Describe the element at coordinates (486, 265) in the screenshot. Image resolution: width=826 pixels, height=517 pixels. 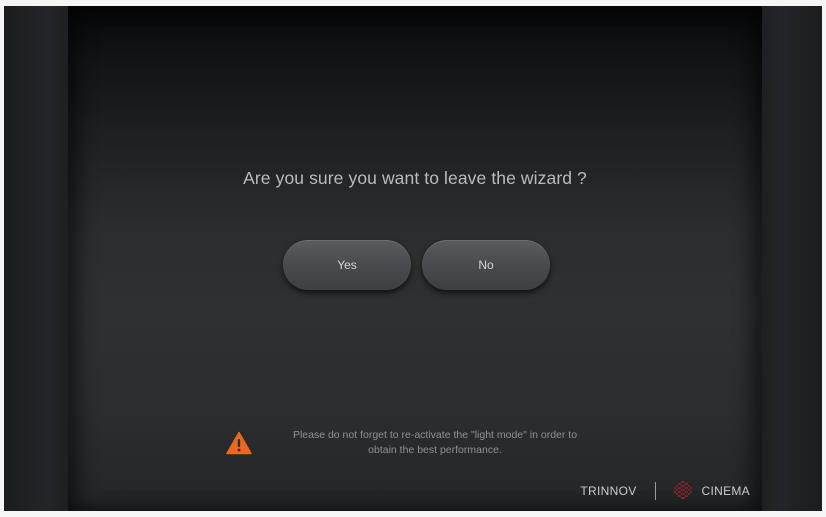
I see `no-button: No` at that location.